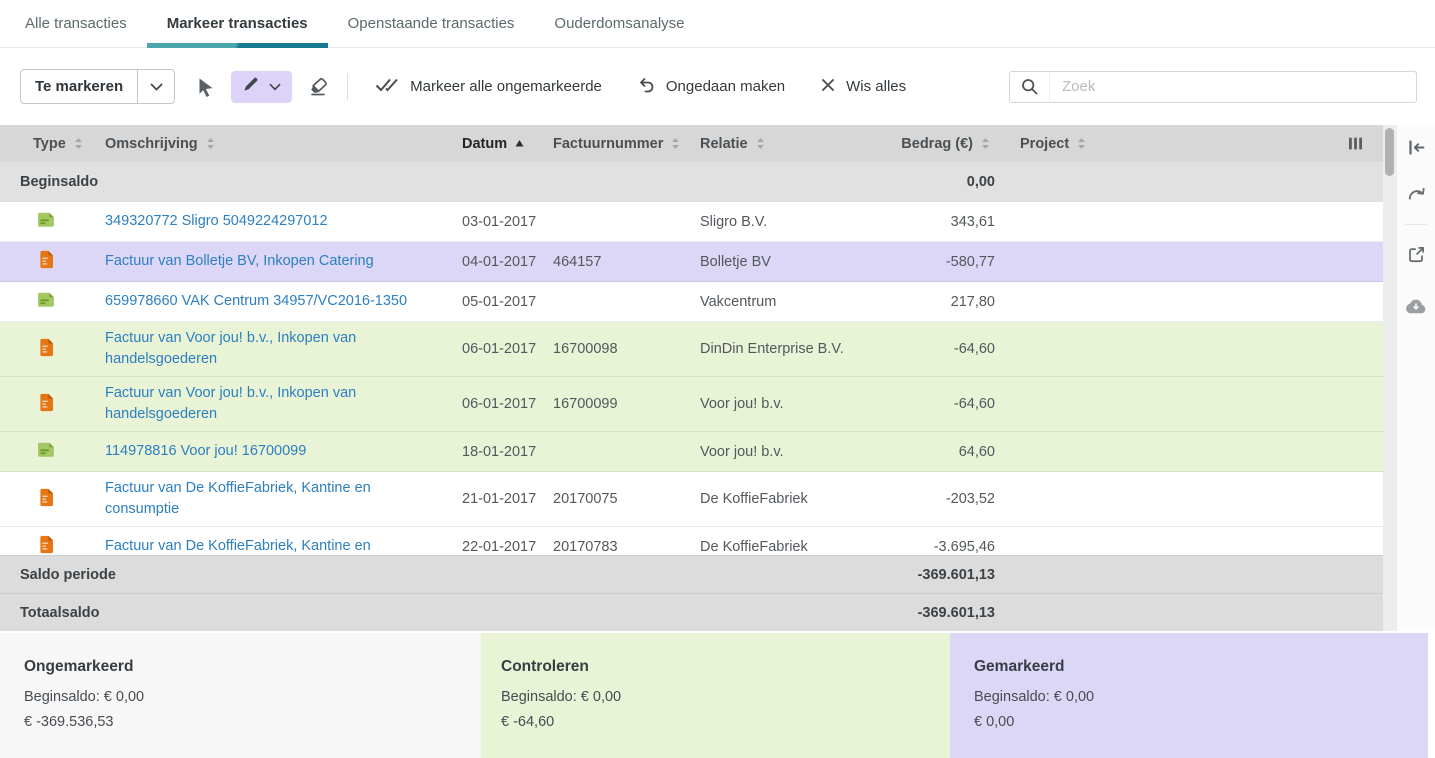 The width and height of the screenshot is (1435, 758). Describe the element at coordinates (734, 221) in the screenshot. I see `relation-name: Sligro B.V.` at that location.